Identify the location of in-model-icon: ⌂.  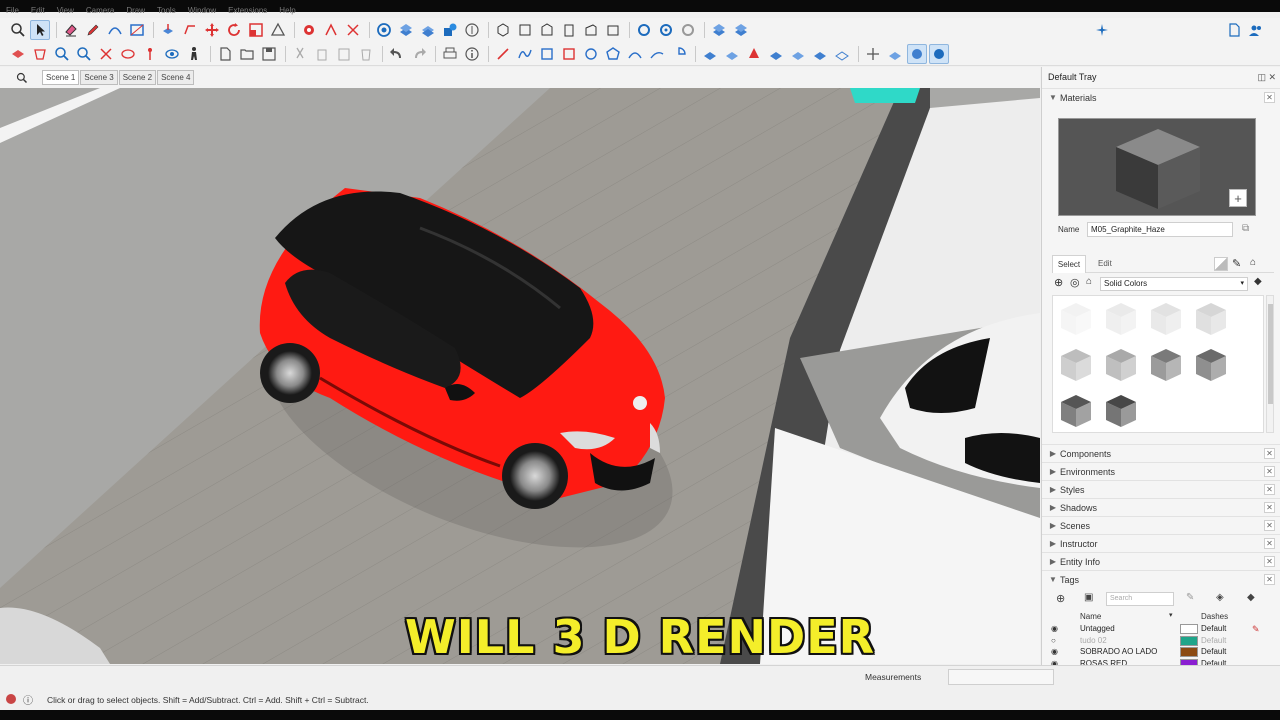
(1253, 262).